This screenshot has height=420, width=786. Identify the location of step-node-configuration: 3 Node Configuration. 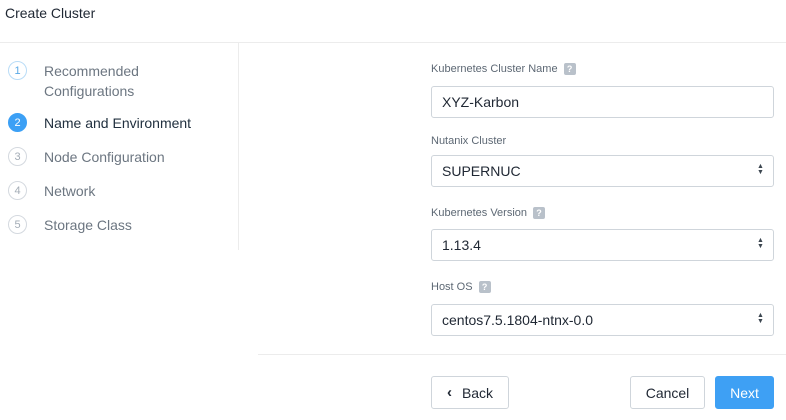
(86, 157).